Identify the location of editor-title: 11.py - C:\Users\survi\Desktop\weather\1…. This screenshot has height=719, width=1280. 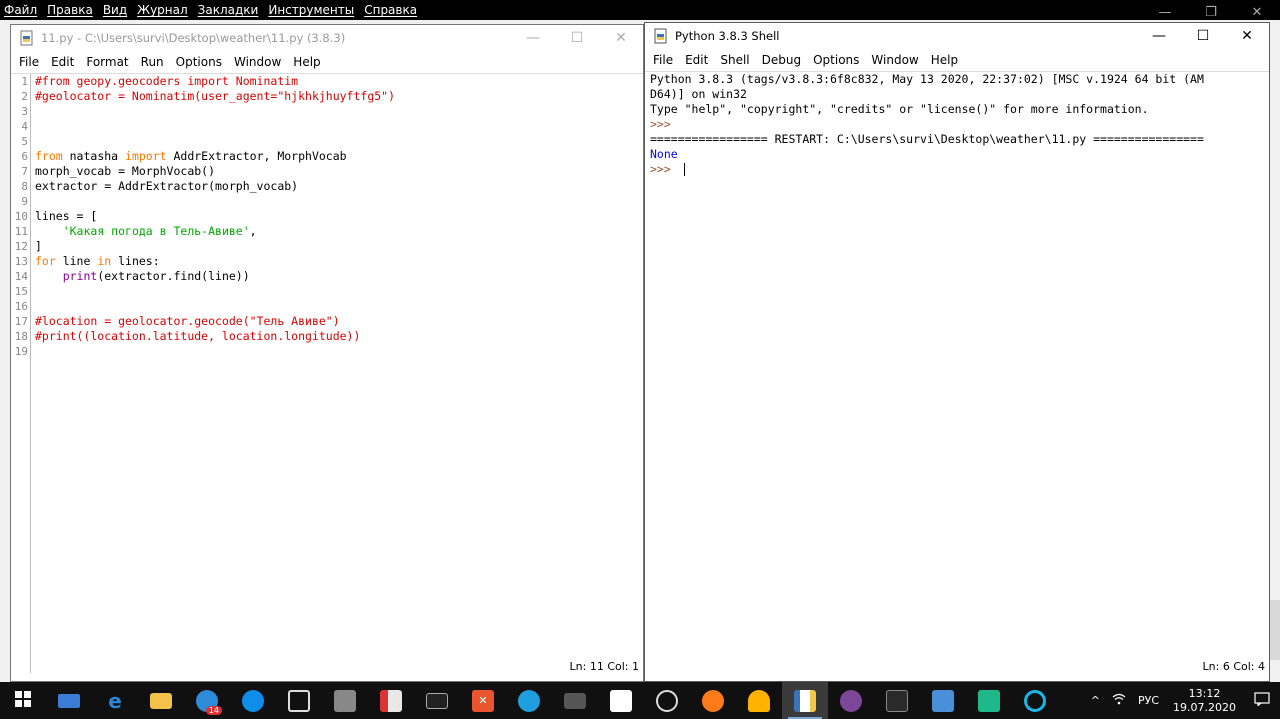
(193, 38).